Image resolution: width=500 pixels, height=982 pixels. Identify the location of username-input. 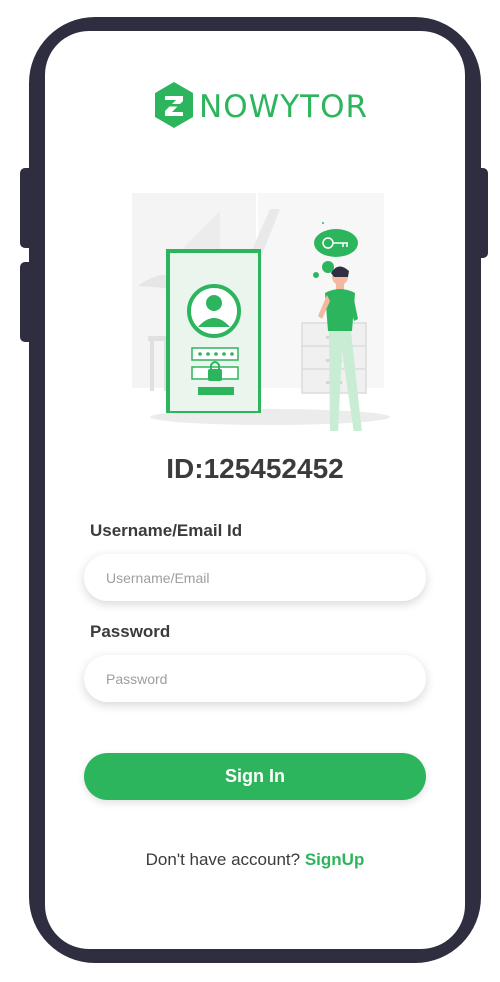
(255, 577).